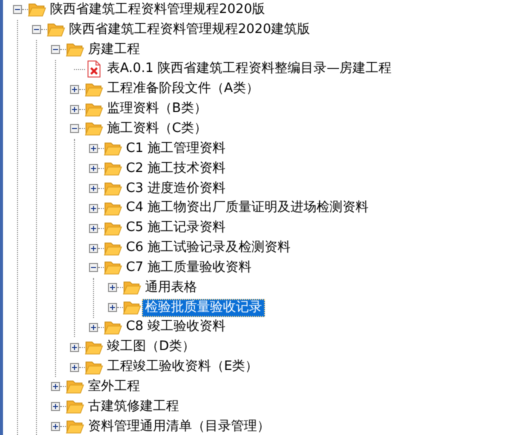 Image resolution: width=523 pixels, height=435 pixels. What do you see at coordinates (157, 129) in the screenshot?
I see `tree-item-label: 施工资料（C类）` at bounding box center [157, 129].